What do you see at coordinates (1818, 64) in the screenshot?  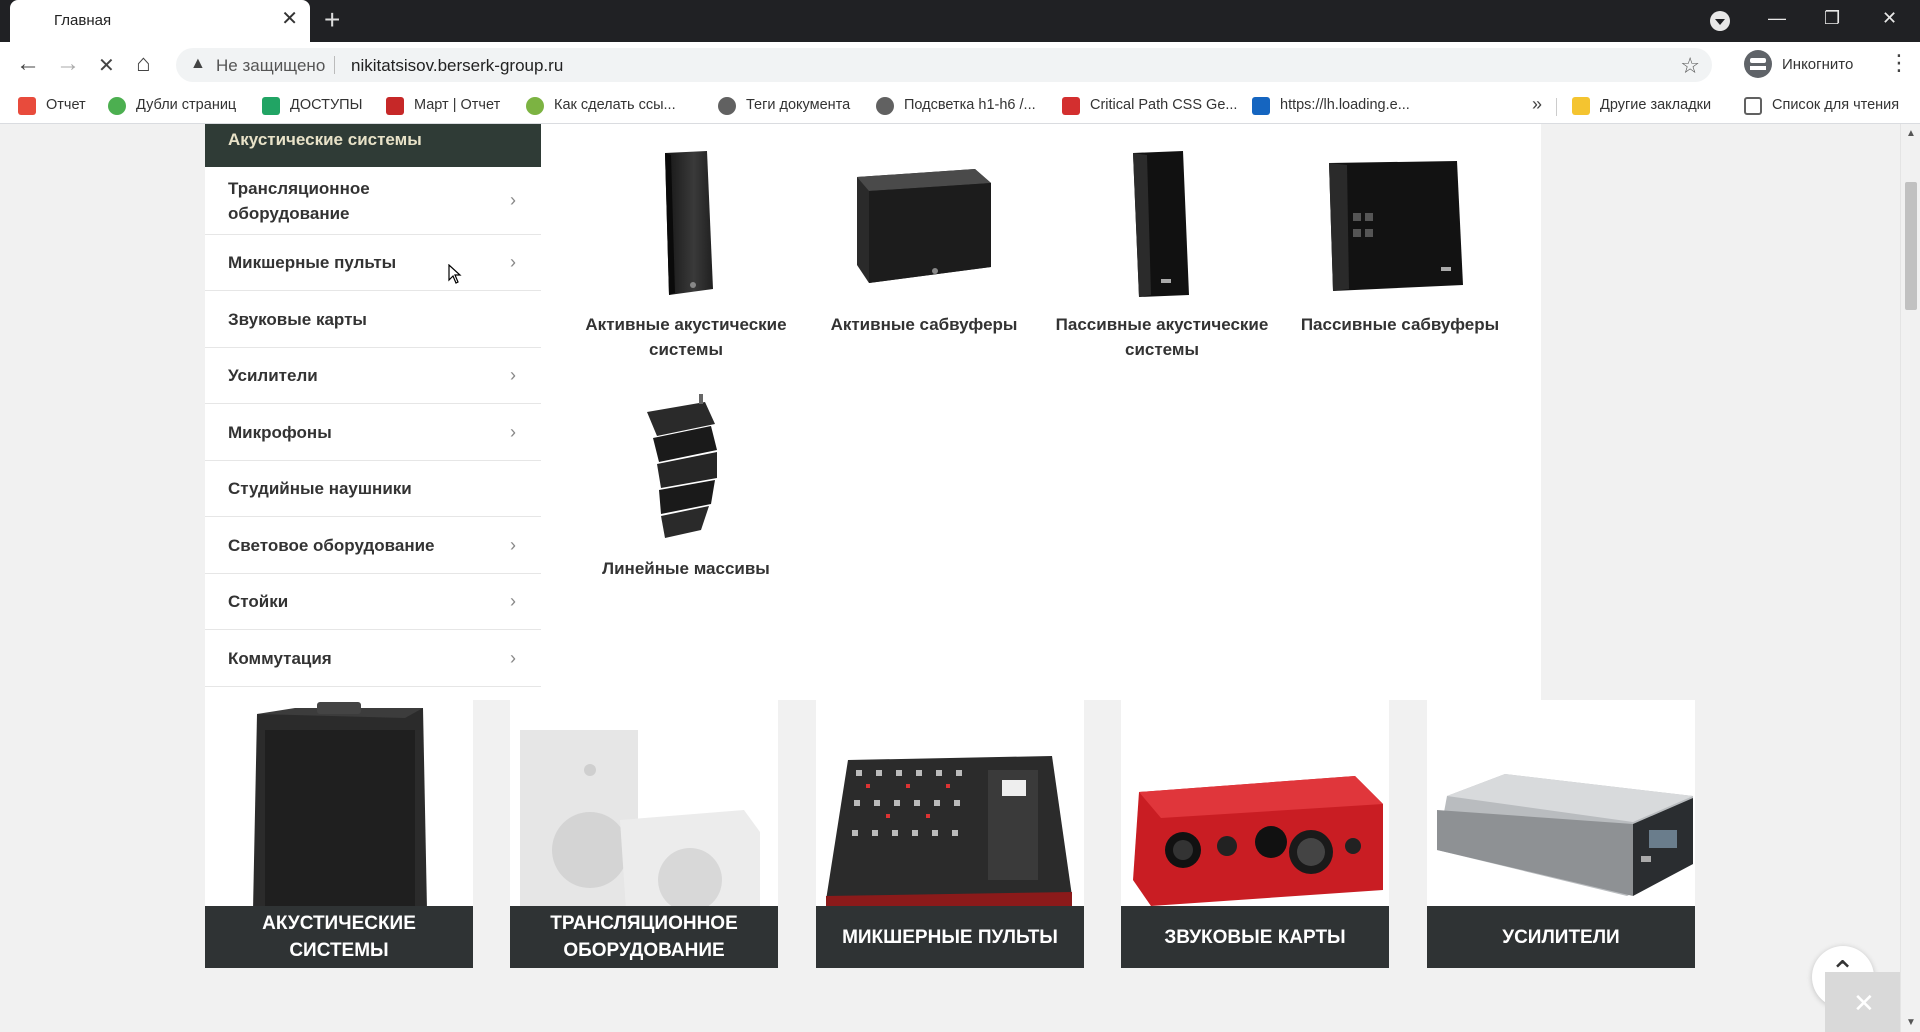 I see `incognito-label: Инкогнито` at bounding box center [1818, 64].